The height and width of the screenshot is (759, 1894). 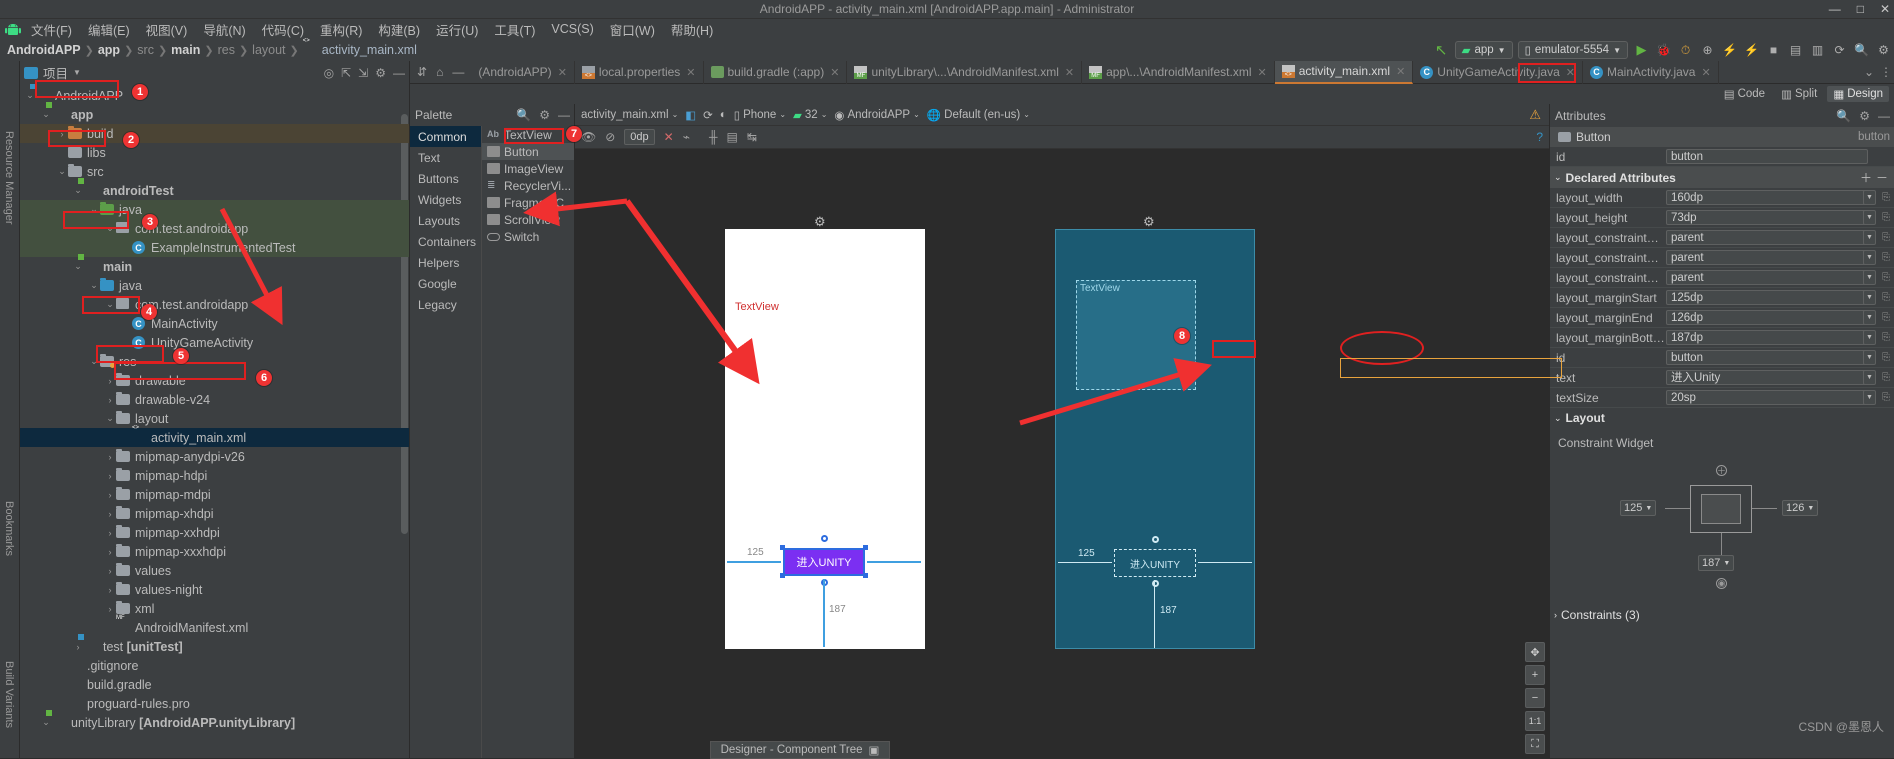 I want to click on add-attribute-button: ＋, so click(x=1866, y=177).